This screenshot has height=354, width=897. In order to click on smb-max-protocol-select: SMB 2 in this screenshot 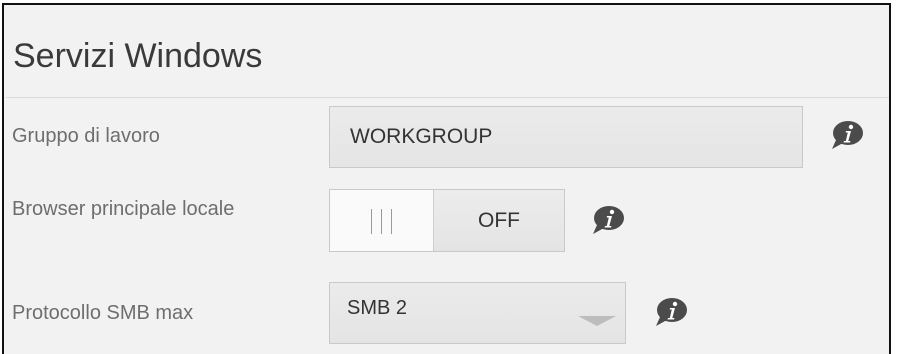, I will do `click(477, 313)`.